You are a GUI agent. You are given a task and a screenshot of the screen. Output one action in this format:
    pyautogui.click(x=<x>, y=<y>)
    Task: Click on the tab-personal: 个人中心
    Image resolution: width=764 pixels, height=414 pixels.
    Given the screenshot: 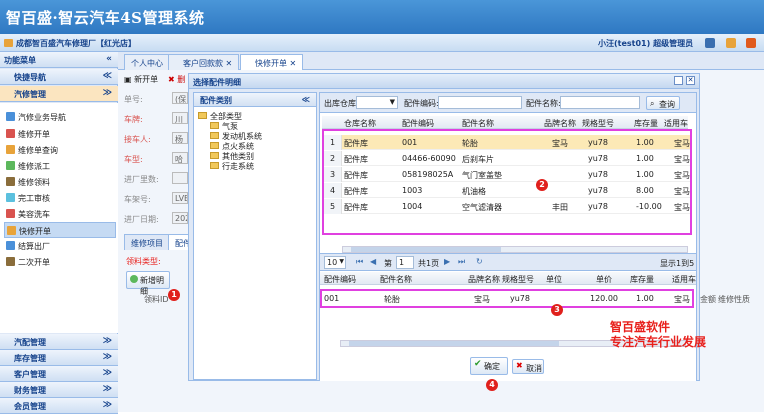 What is the action you would take?
    pyautogui.click(x=147, y=62)
    